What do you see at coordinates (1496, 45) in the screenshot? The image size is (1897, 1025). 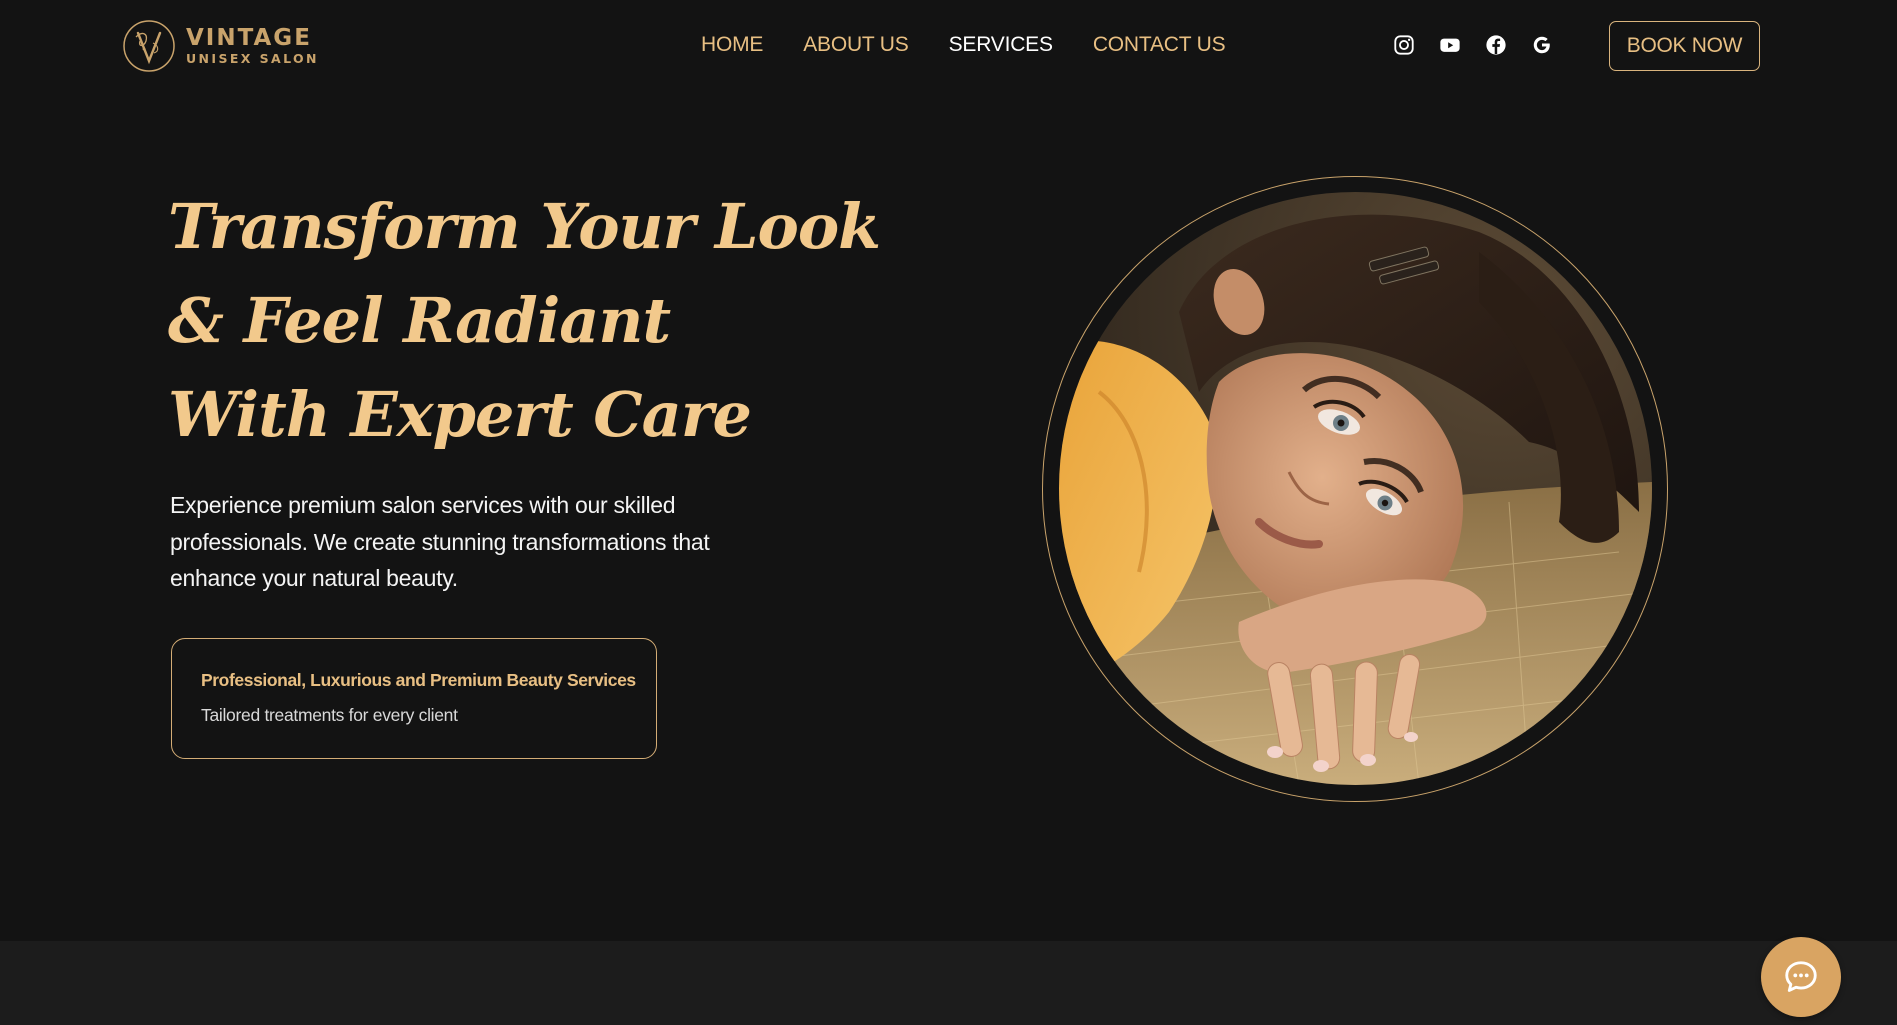 I see `facebook-icon` at bounding box center [1496, 45].